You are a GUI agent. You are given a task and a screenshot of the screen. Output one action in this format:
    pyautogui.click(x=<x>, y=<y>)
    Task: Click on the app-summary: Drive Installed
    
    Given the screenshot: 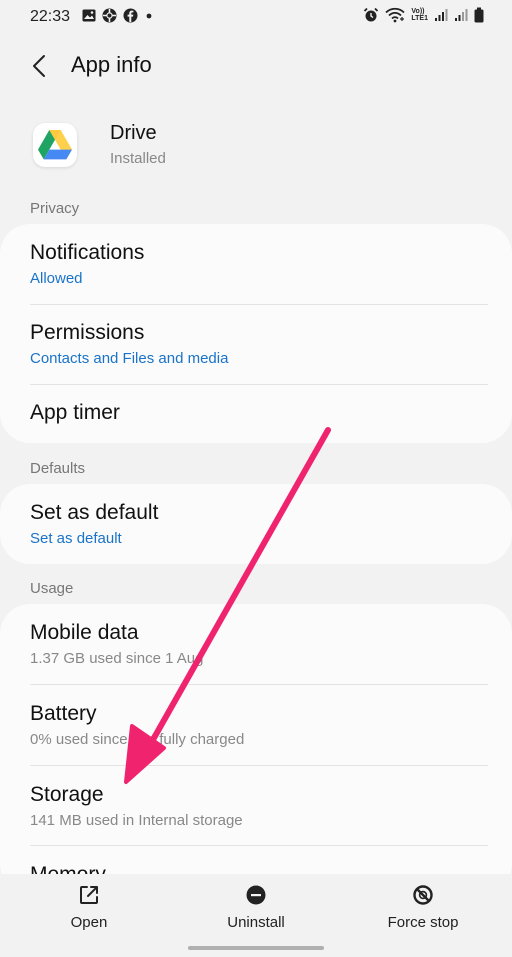 What is the action you would take?
    pyautogui.click(x=256, y=146)
    